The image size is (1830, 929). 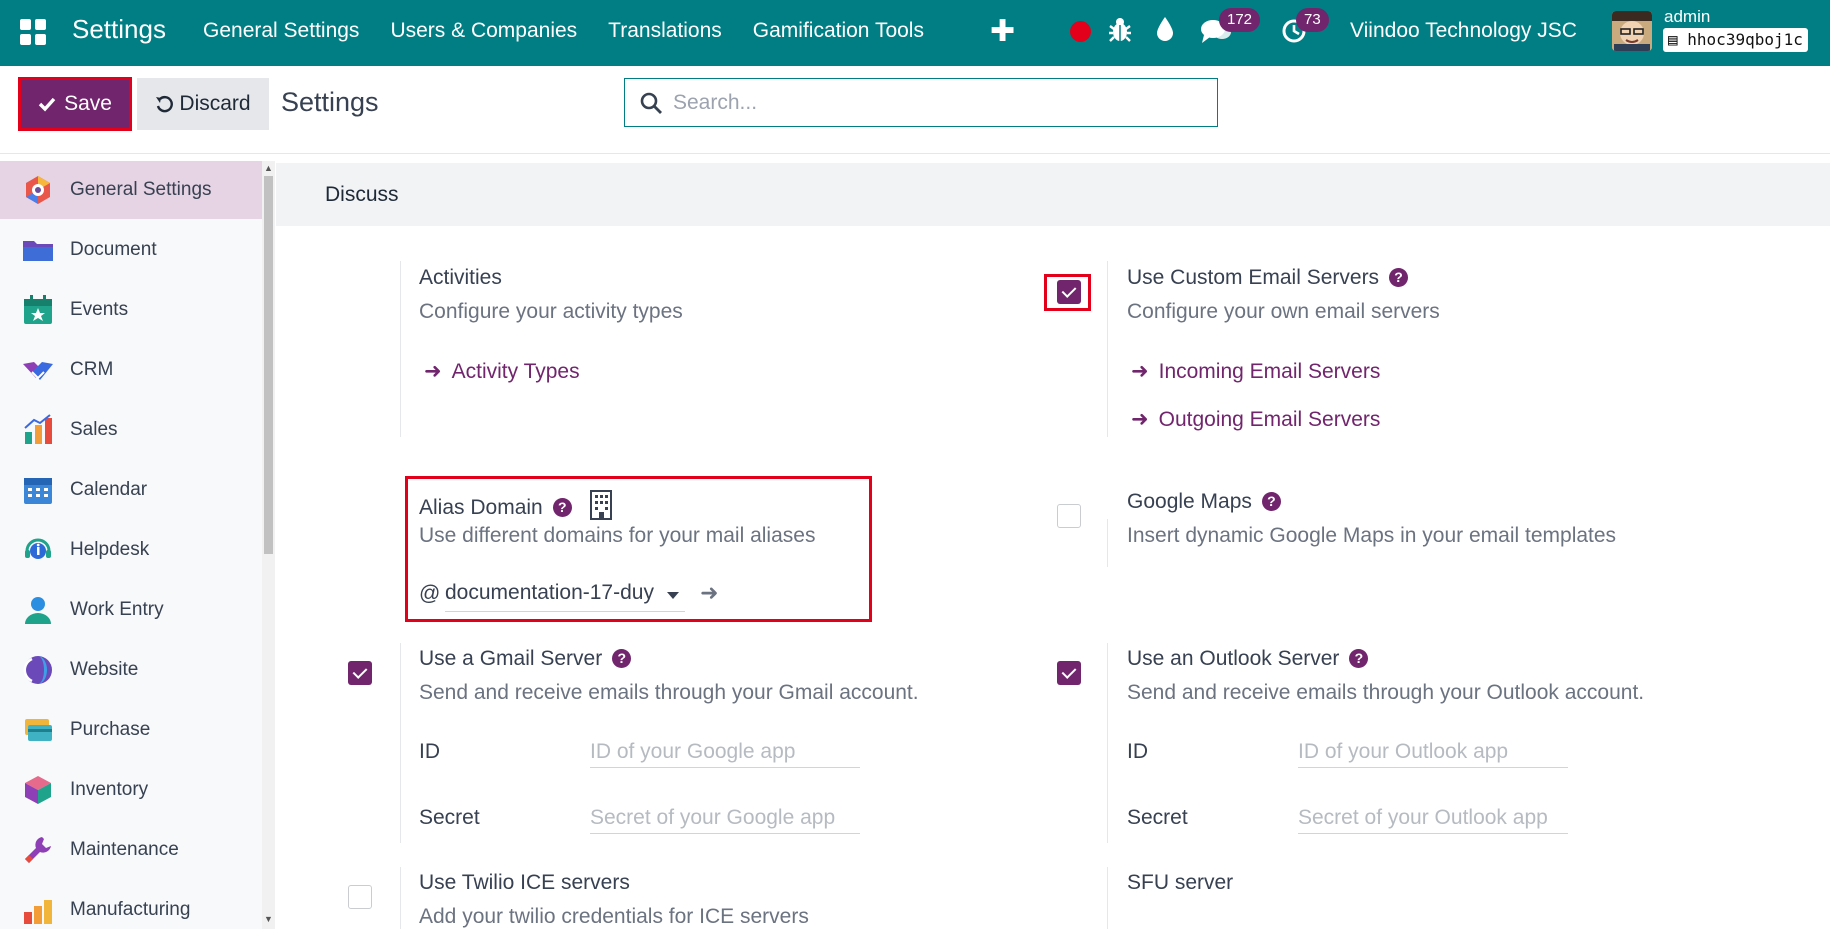 I want to click on sidebar-item-label: Purchase, so click(x=110, y=729).